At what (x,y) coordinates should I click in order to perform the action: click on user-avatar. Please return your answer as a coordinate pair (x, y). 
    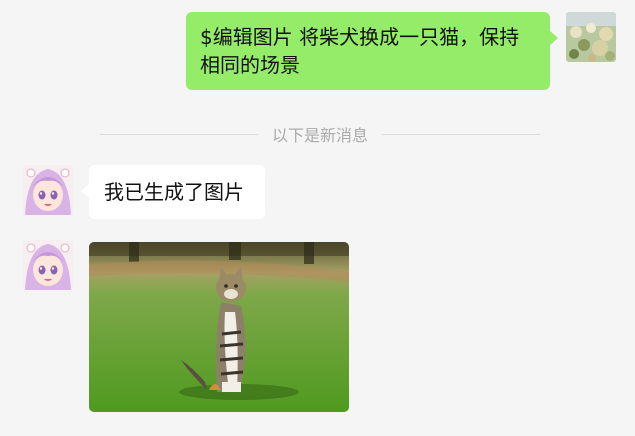
    Looking at the image, I should click on (591, 37).